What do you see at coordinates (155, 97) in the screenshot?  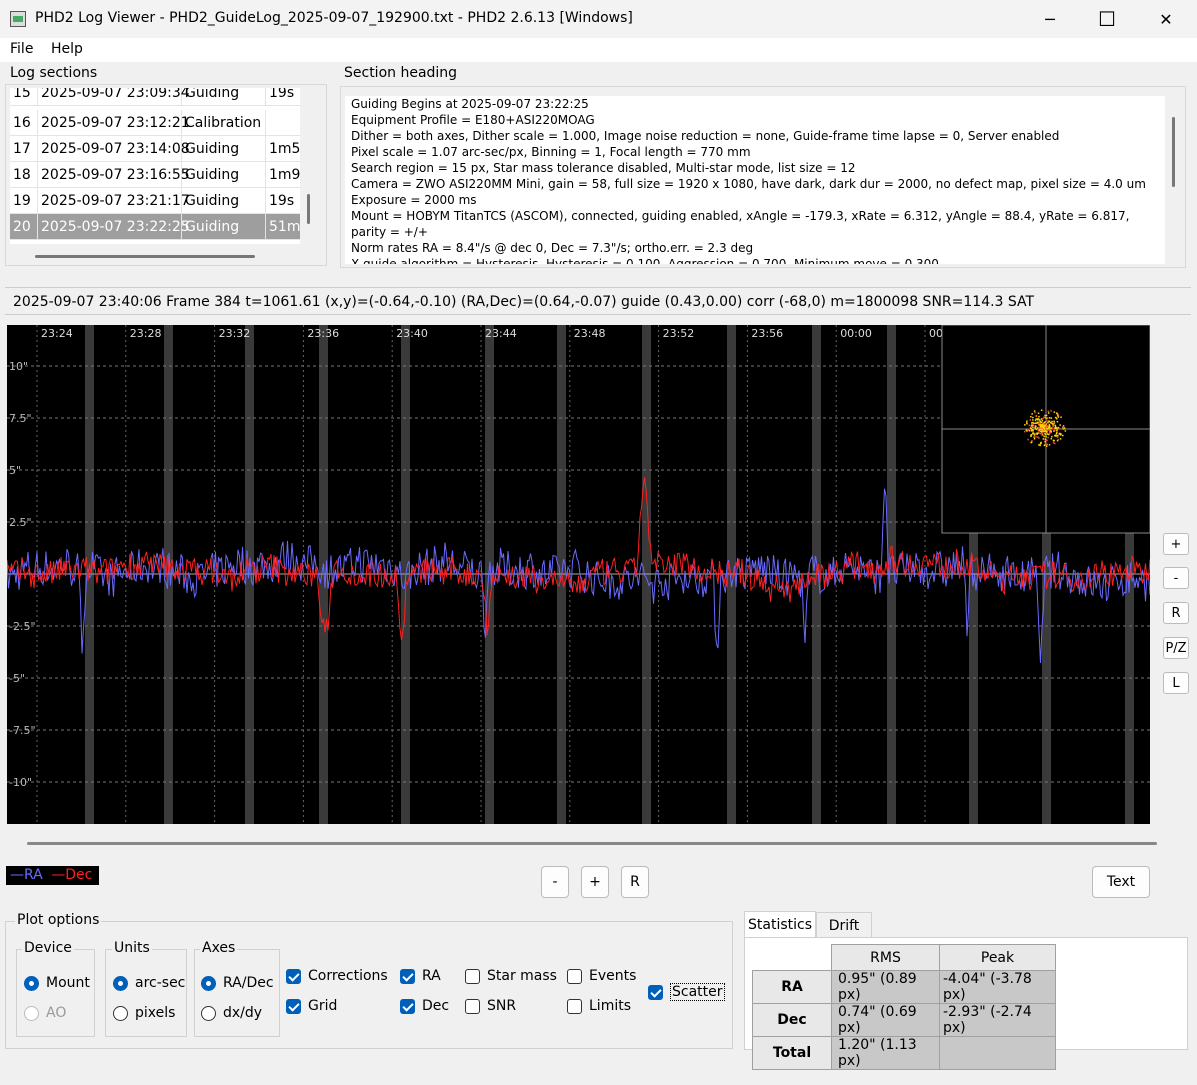 I see `log-row: 15 2025-09-07 23:09:34 Guiding 19s` at bounding box center [155, 97].